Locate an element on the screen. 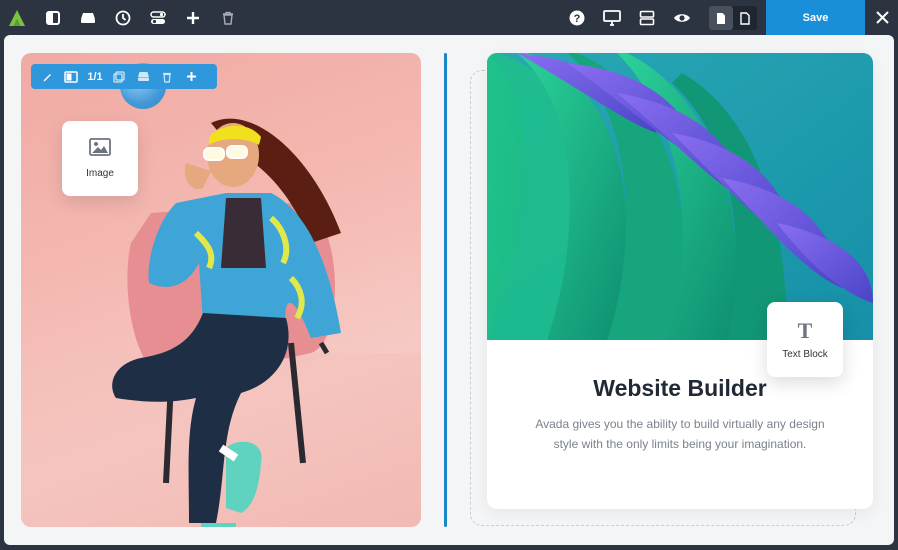 This screenshot has width=898, height=550. image-widget-label: Image is located at coordinates (100, 173).